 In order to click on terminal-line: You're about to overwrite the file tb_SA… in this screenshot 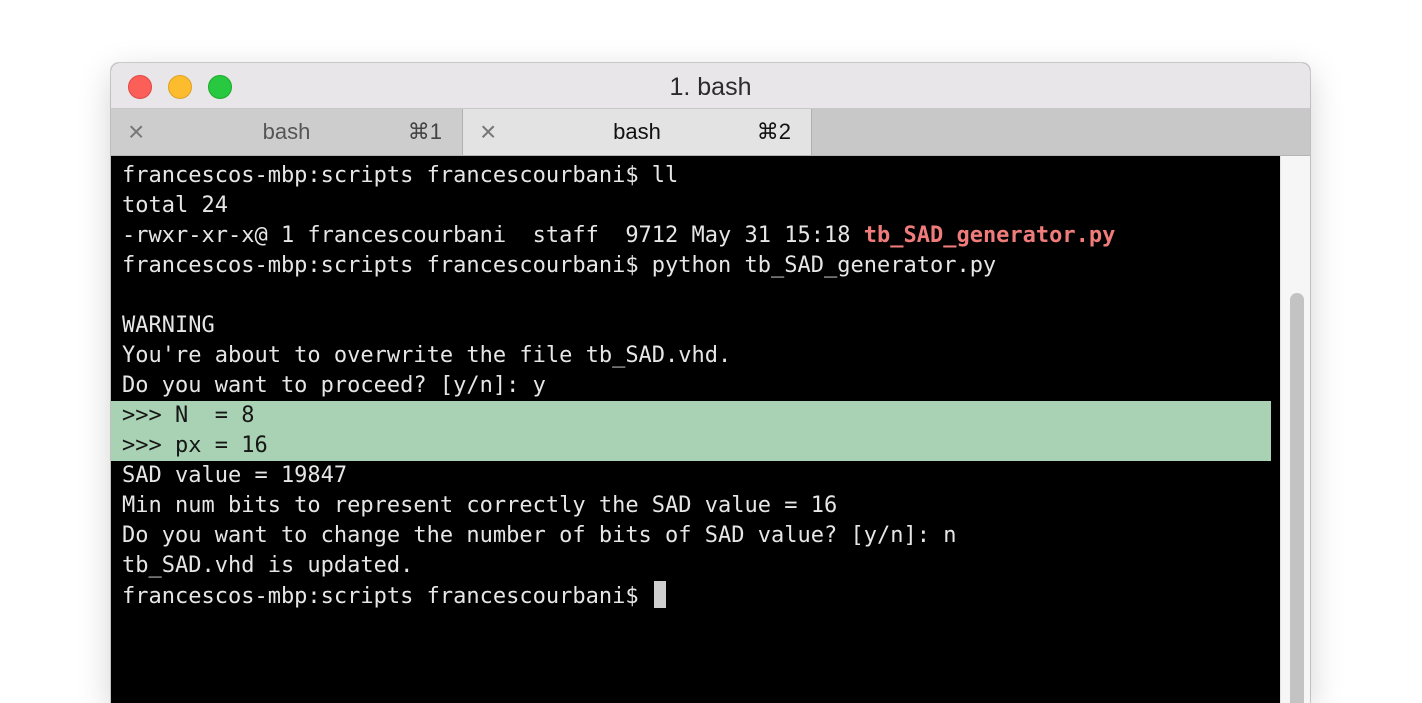, I will do `click(427, 355)`.